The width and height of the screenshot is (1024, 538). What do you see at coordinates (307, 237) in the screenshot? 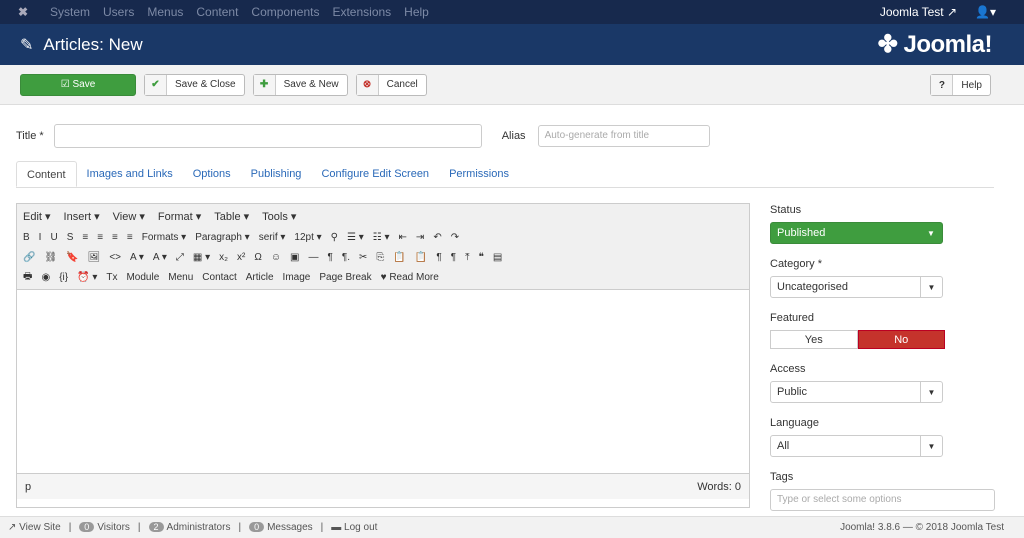
I see `editor-tool-11: 12pt ▾` at bounding box center [307, 237].